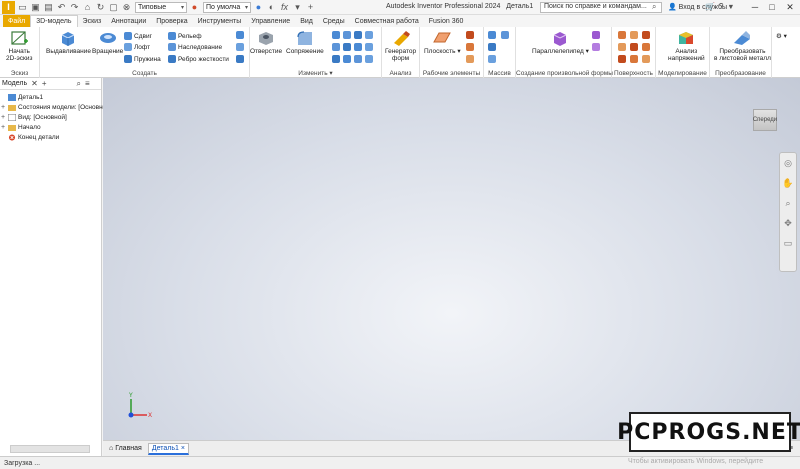 The width and height of the screenshot is (800, 469). What do you see at coordinates (358, 35) in the screenshot?
I see `draft-icon` at bounding box center [358, 35].